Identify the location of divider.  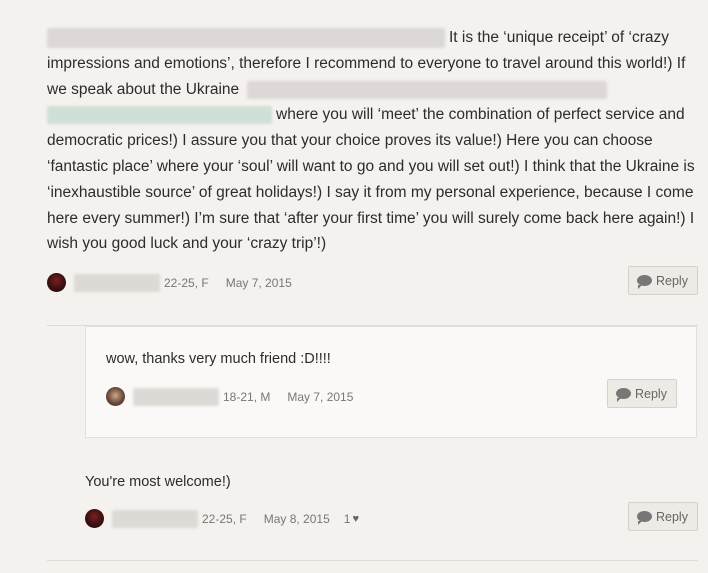
(372, 560).